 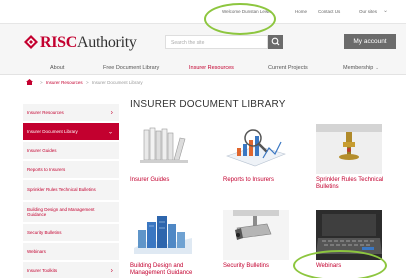 I want to click on sprinkler-icon, so click(x=349, y=149).